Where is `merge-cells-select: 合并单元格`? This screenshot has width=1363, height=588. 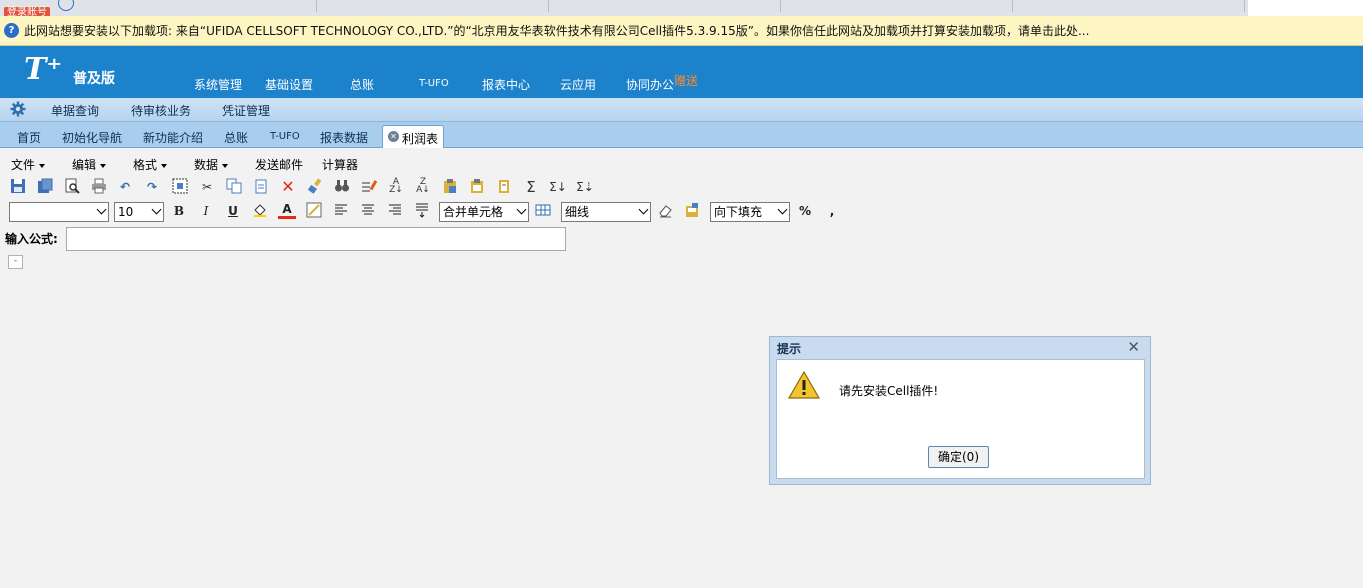
merge-cells-select: 合并单元格 is located at coordinates (484, 212).